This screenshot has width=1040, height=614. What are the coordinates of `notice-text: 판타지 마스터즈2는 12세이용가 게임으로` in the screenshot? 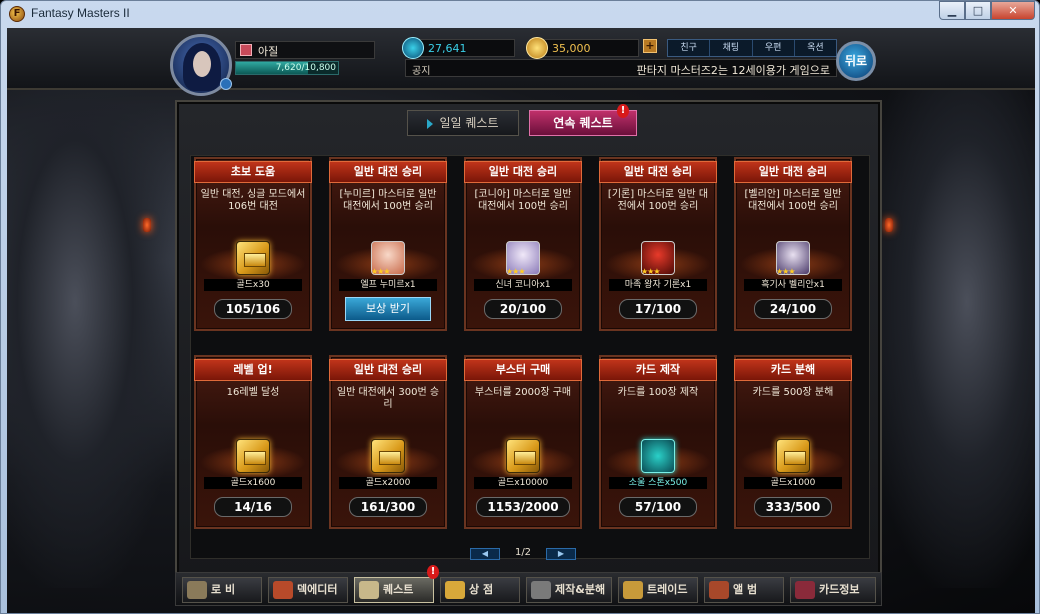 It's located at (733, 70).